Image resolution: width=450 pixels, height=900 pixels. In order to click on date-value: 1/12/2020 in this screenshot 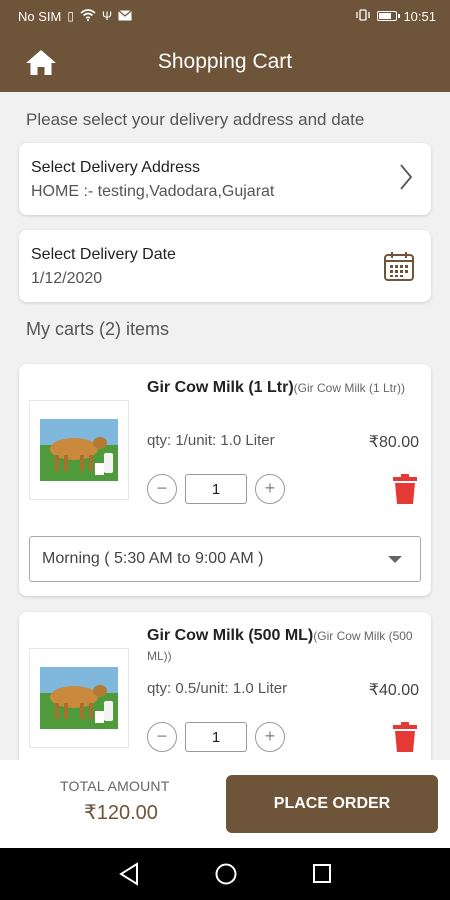, I will do `click(67, 278)`.